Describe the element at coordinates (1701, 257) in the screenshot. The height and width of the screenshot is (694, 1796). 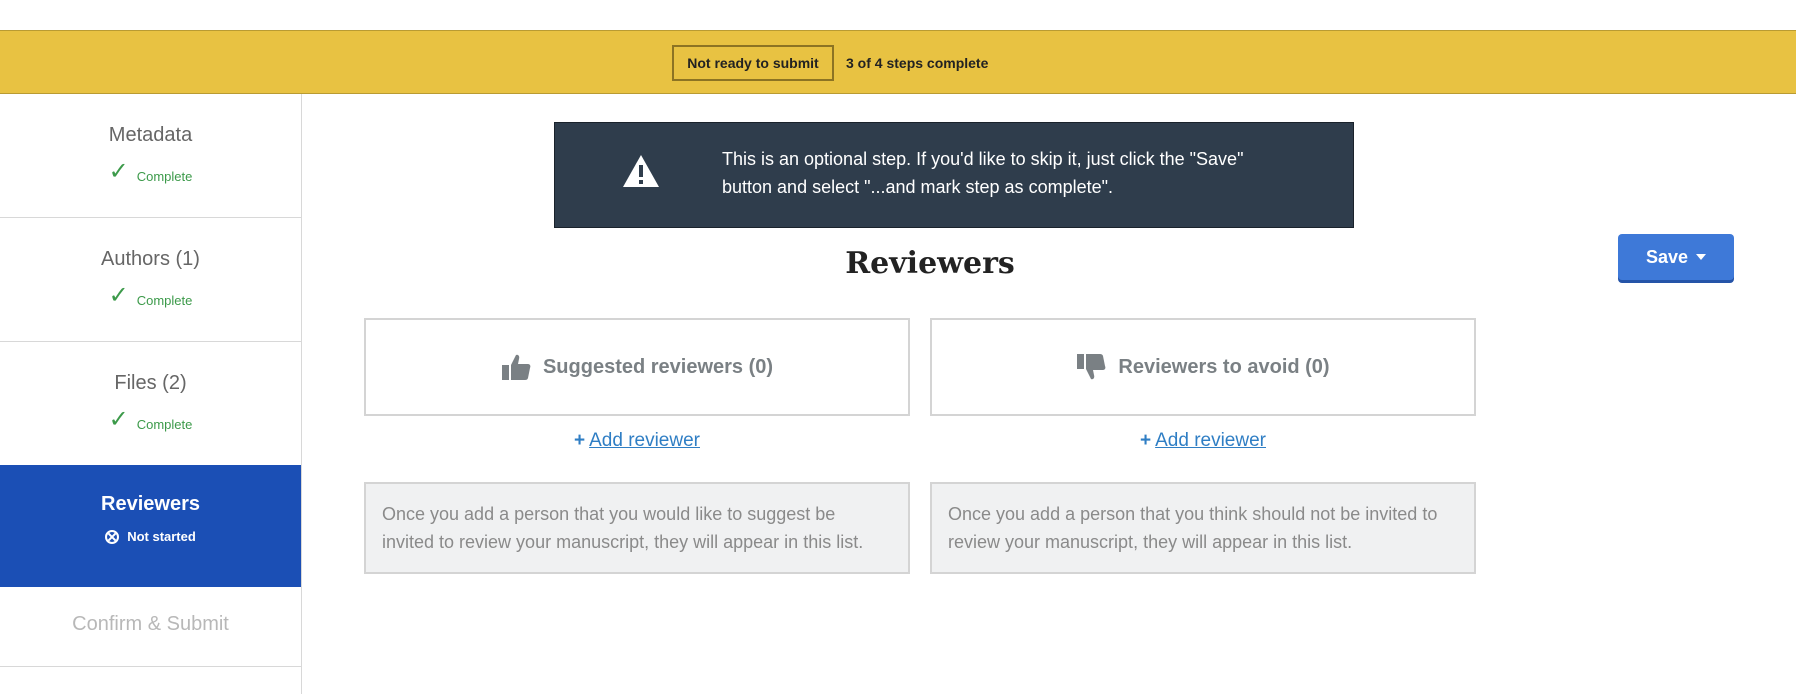
I see `caret-down-icon` at that location.